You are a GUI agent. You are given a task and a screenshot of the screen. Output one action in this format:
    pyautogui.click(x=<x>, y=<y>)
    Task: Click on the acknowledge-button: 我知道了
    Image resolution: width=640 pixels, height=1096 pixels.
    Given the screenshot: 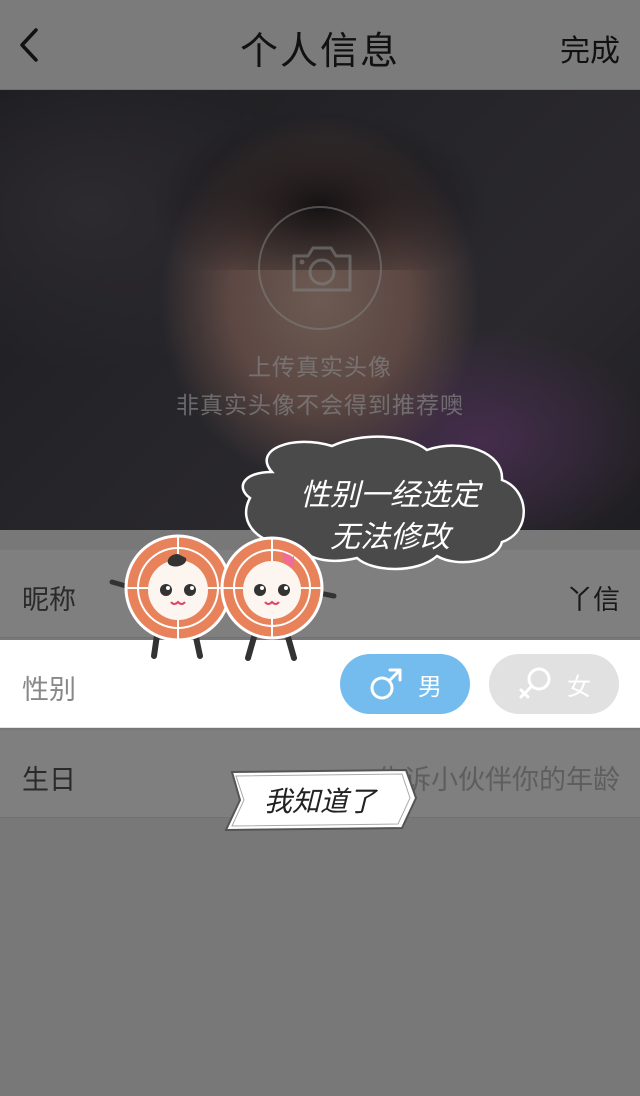 What is the action you would take?
    pyautogui.click(x=320, y=800)
    